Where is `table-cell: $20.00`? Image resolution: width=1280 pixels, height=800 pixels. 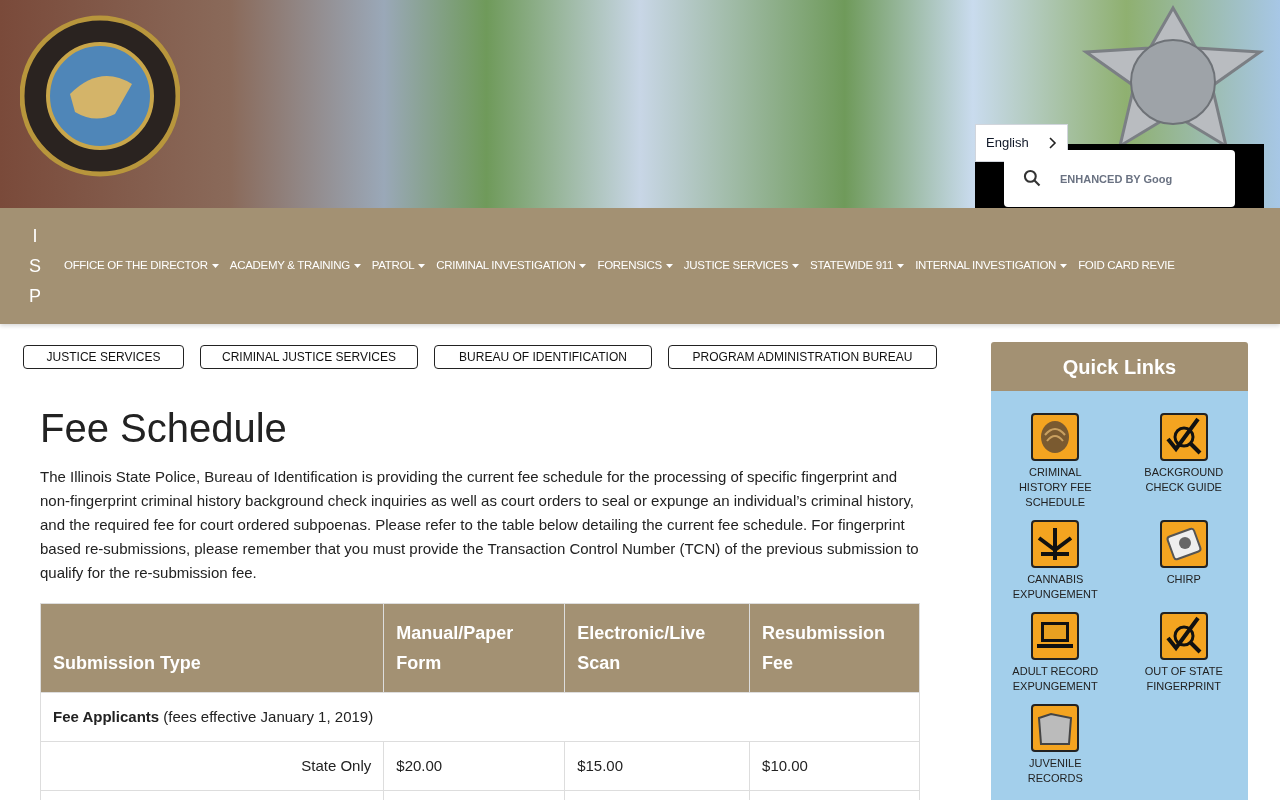 table-cell: $20.00 is located at coordinates (474, 766).